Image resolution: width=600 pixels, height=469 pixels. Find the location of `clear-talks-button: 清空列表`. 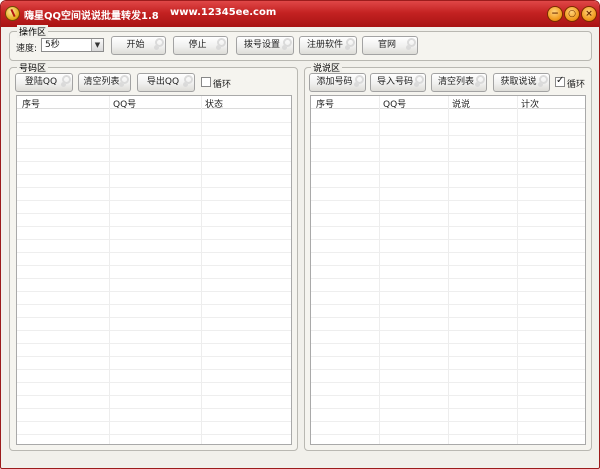

clear-talks-button: 清空列表 is located at coordinates (459, 82).